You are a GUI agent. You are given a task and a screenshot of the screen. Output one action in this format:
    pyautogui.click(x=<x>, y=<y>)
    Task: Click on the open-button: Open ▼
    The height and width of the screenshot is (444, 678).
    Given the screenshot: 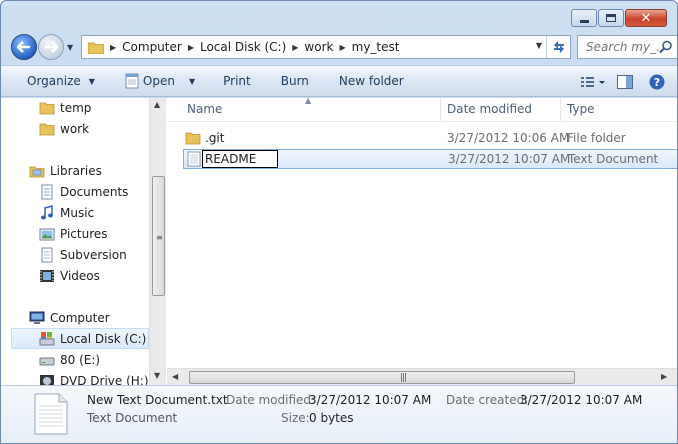 What is the action you would take?
    pyautogui.click(x=160, y=81)
    